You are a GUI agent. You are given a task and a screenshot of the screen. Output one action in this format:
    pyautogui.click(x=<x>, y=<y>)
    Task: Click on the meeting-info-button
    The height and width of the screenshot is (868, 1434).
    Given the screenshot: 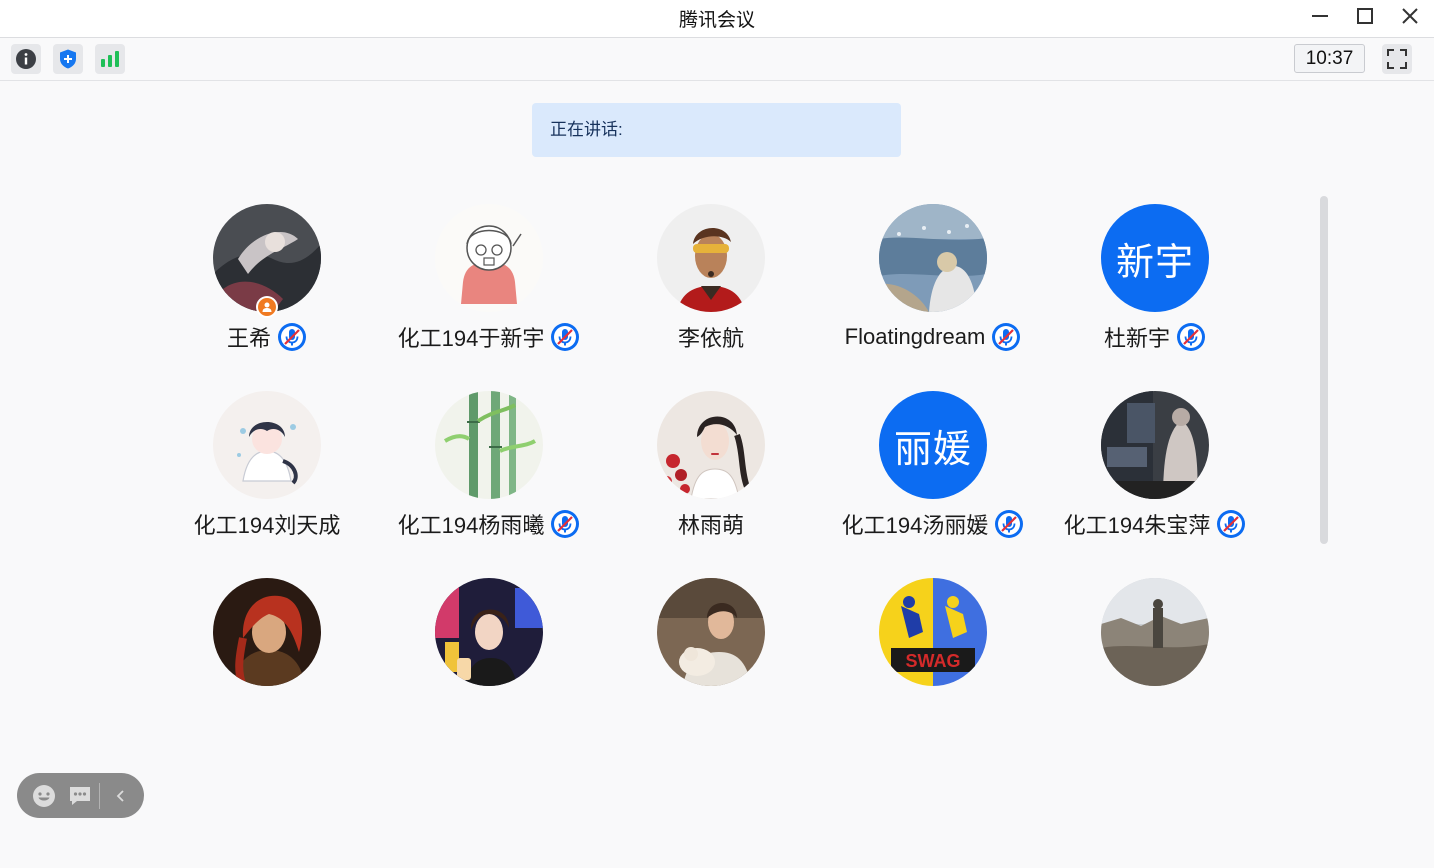 What is the action you would take?
    pyautogui.click(x=26, y=59)
    